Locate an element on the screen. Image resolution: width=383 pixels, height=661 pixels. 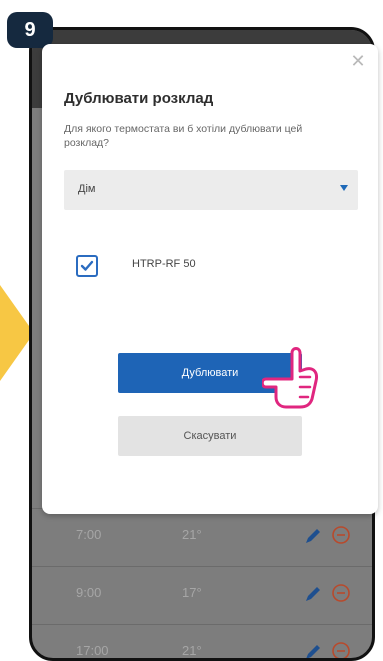
dialog-title: Дублювати розклад is located at coordinates (139, 98).